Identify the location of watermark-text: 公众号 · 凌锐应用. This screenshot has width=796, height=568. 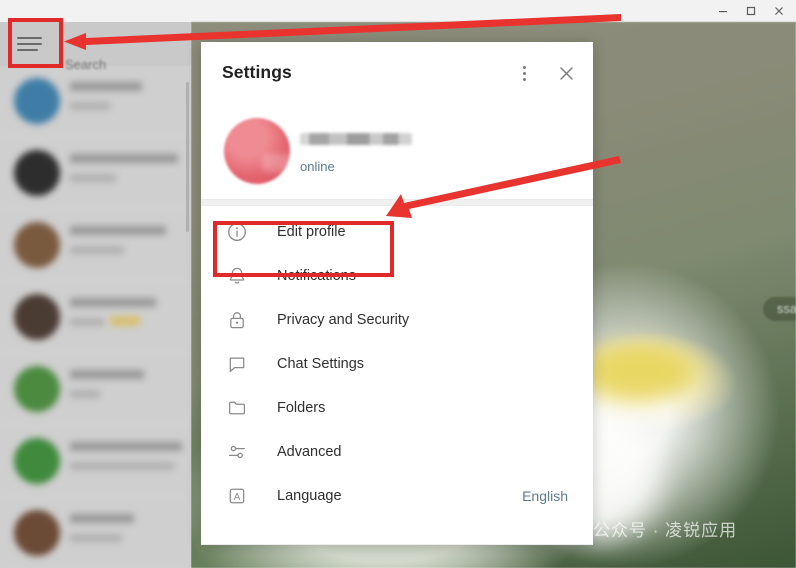
(665, 530).